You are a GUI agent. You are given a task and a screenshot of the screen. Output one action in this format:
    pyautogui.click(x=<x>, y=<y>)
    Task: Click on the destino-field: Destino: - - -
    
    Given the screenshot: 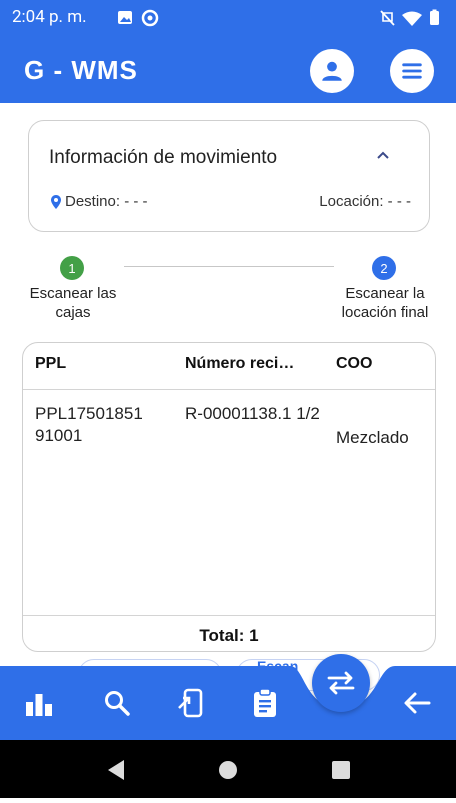 What is the action you would take?
    pyautogui.click(x=99, y=201)
    